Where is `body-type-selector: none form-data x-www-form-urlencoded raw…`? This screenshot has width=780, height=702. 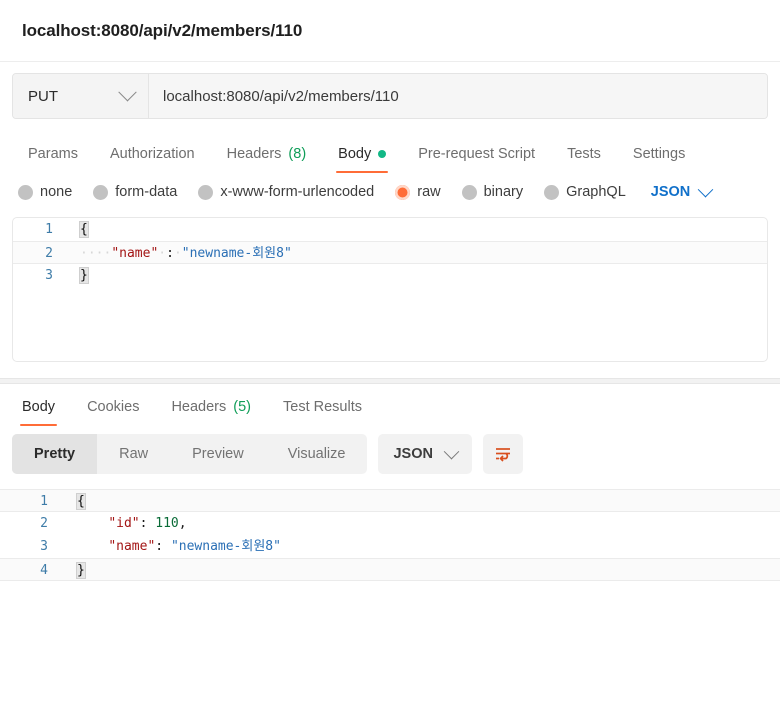
body-type-selector: none form-data x-www-form-urlencoded raw… is located at coordinates (390, 193).